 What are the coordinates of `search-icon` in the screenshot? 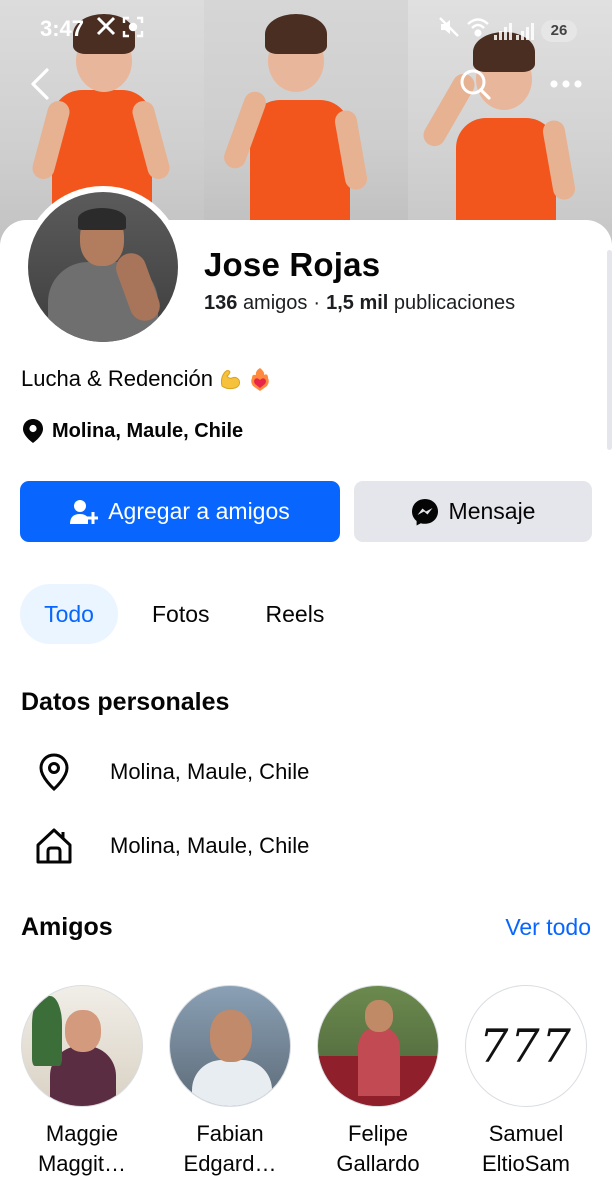 It's located at (475, 84).